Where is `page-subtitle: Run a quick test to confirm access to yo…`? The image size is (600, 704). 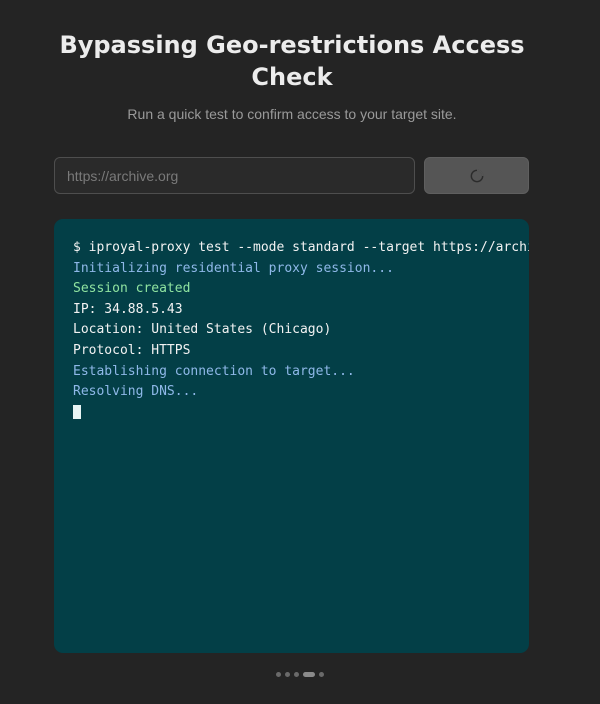 page-subtitle: Run a quick test to confirm access to yo… is located at coordinates (292, 114).